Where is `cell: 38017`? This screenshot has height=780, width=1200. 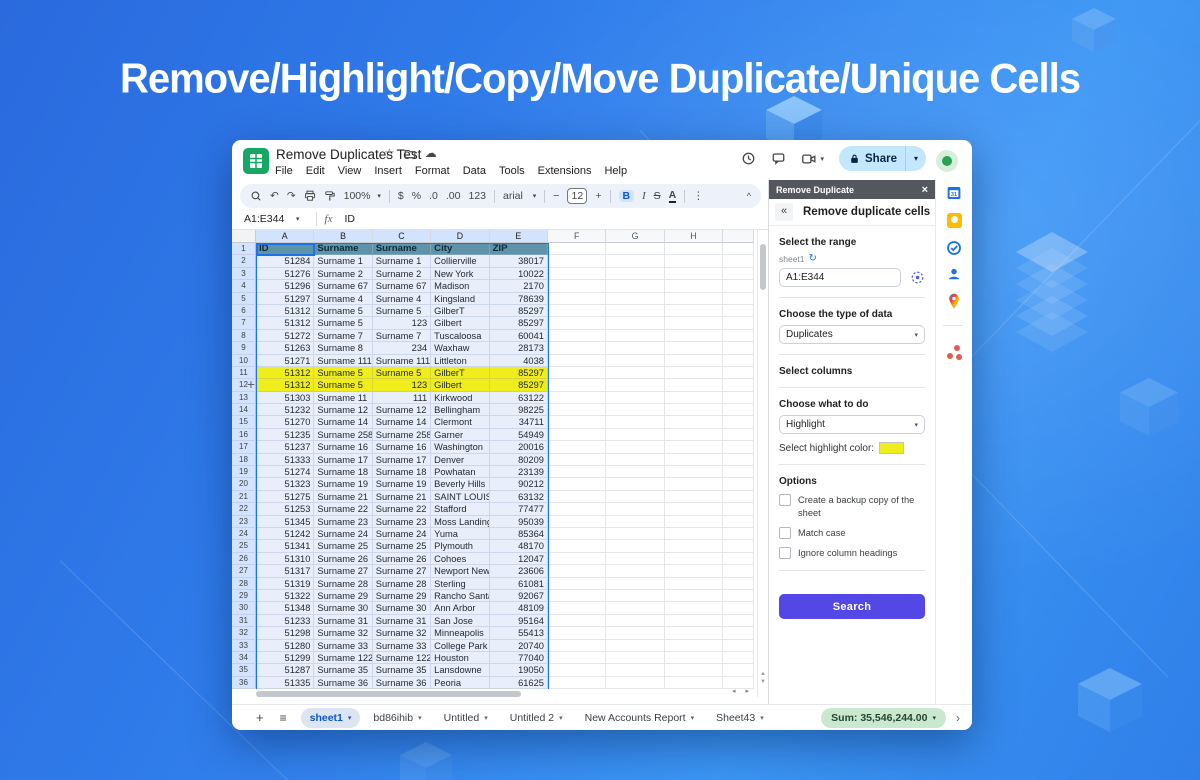
cell: 38017 is located at coordinates (518, 261).